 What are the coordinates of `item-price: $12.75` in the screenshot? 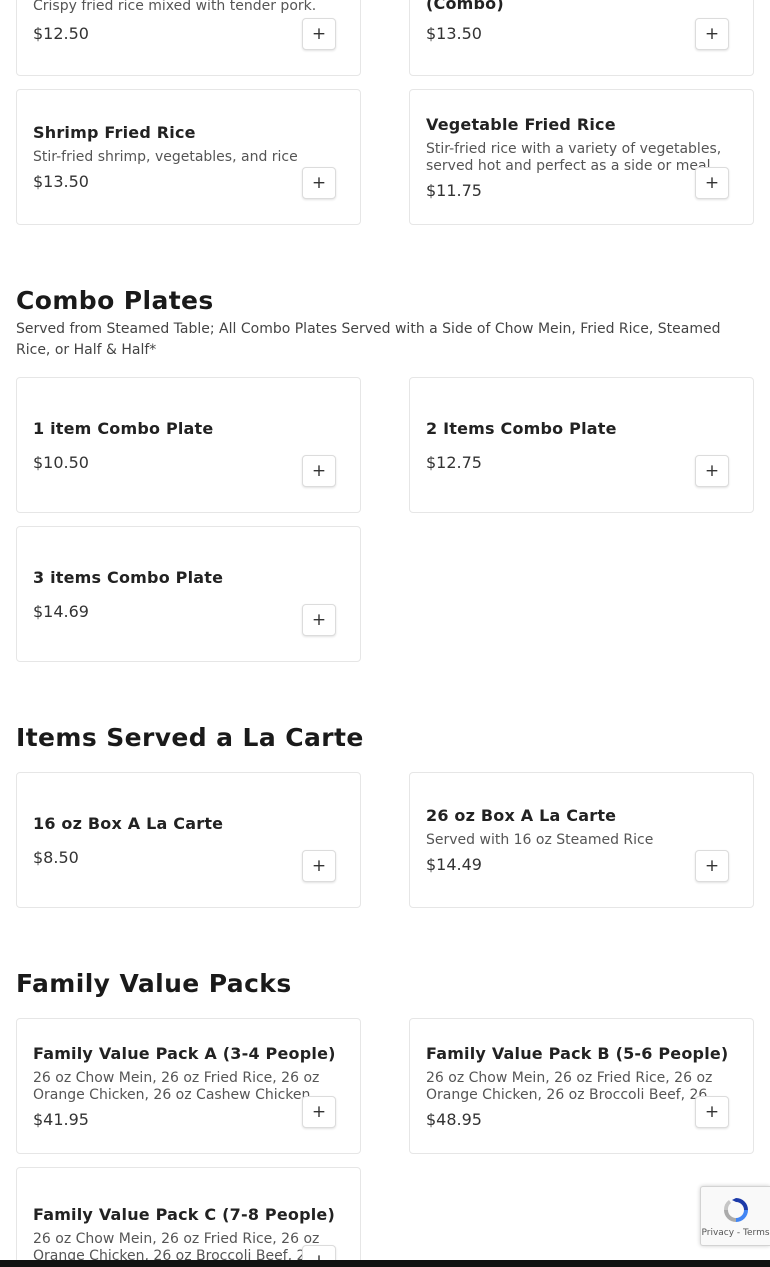 It's located at (454, 462).